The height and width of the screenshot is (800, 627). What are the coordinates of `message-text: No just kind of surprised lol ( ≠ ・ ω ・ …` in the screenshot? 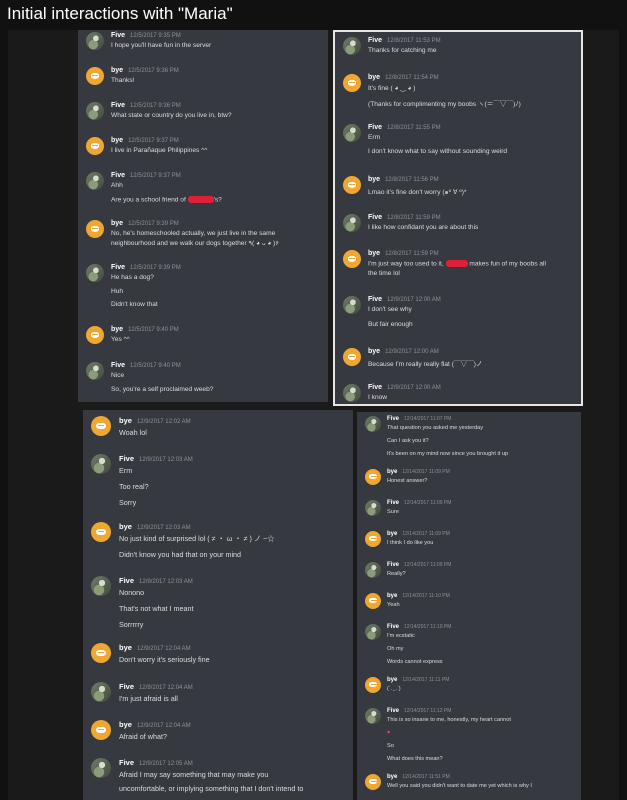 It's located at (197, 538).